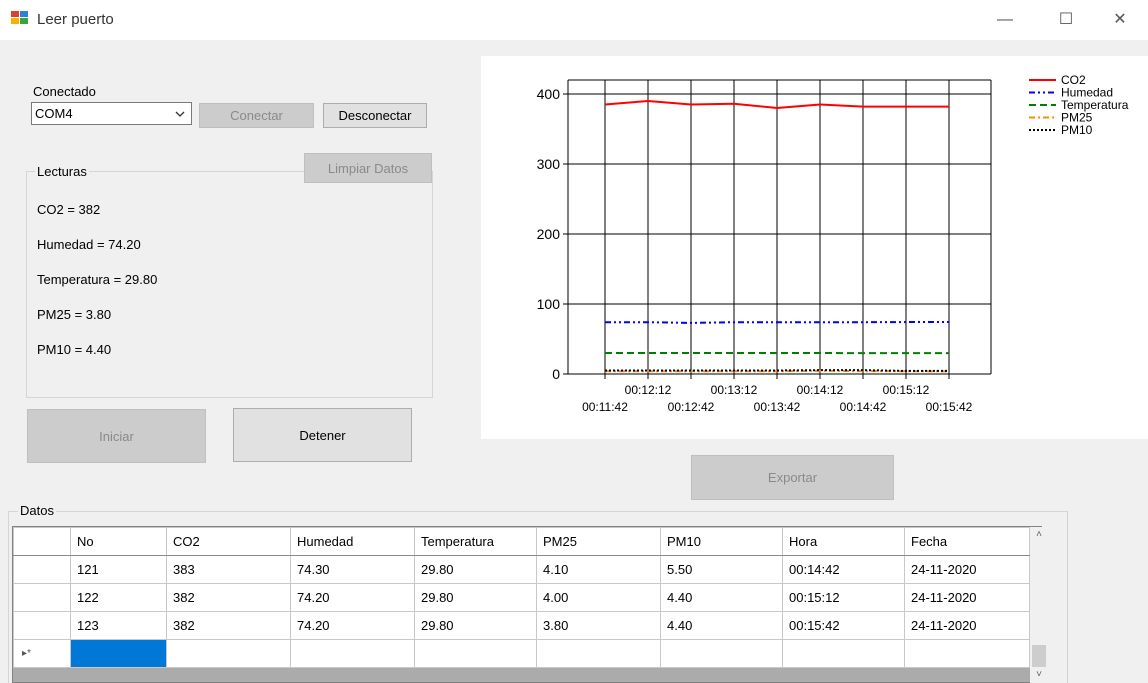 The width and height of the screenshot is (1148, 683). Describe the element at coordinates (475, 541) in the screenshot. I see `column-header-temperatura: Temperatura` at that location.